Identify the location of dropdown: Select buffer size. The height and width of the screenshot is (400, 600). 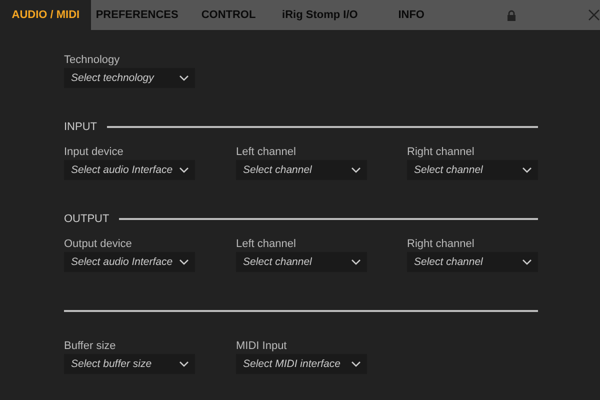
(129, 364).